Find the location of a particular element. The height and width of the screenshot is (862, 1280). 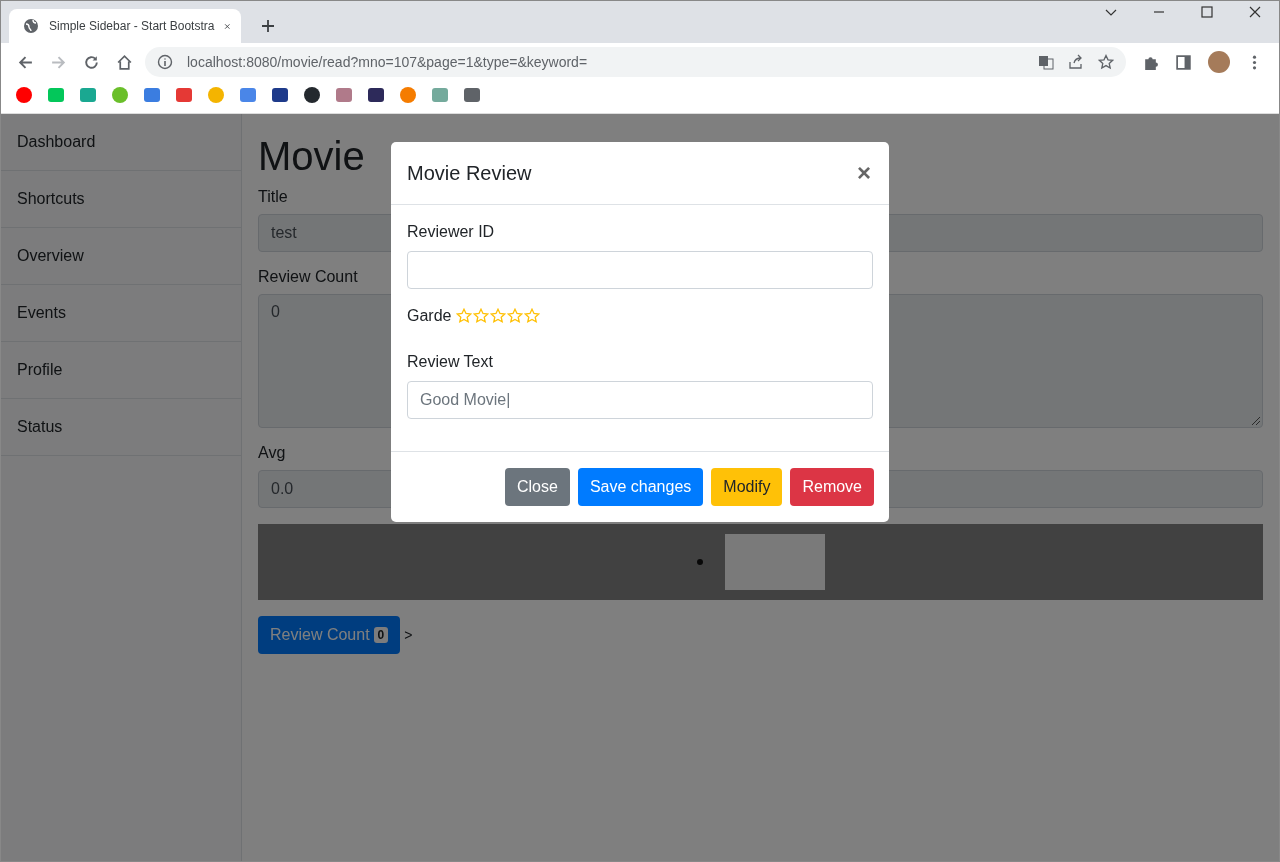

field-label: Avg is located at coordinates (272, 453).